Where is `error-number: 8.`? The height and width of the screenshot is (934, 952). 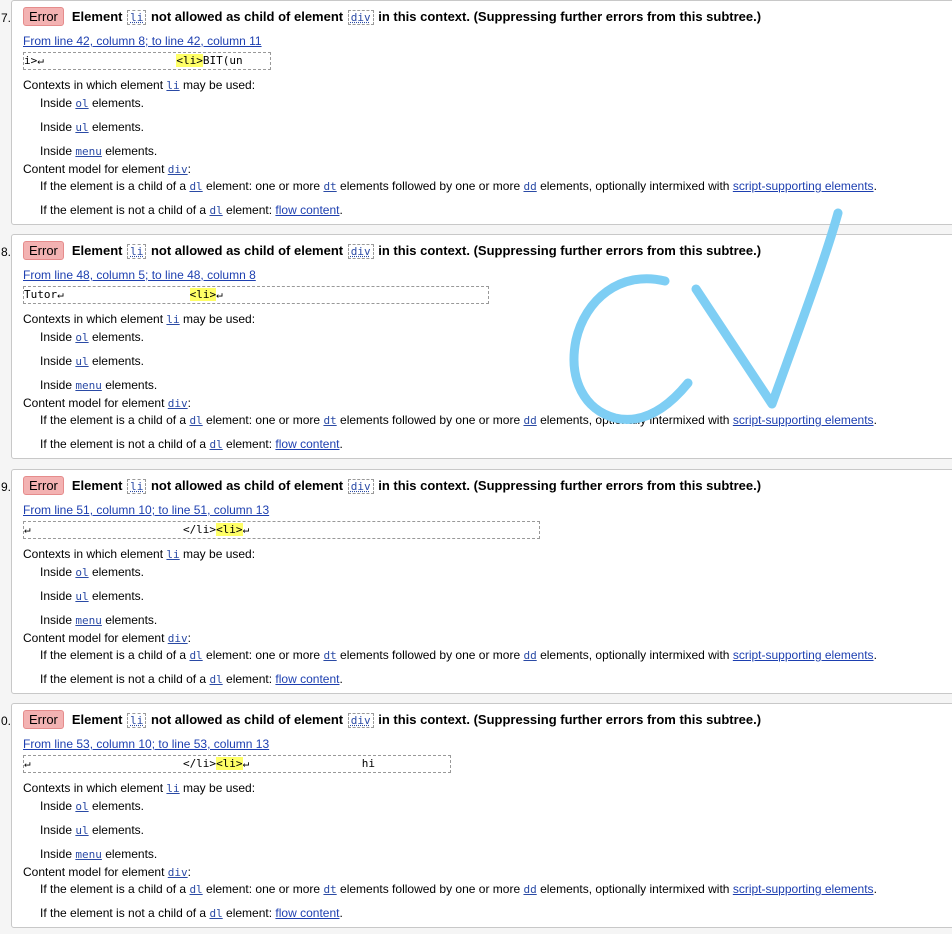
error-number: 8. is located at coordinates (6, 252).